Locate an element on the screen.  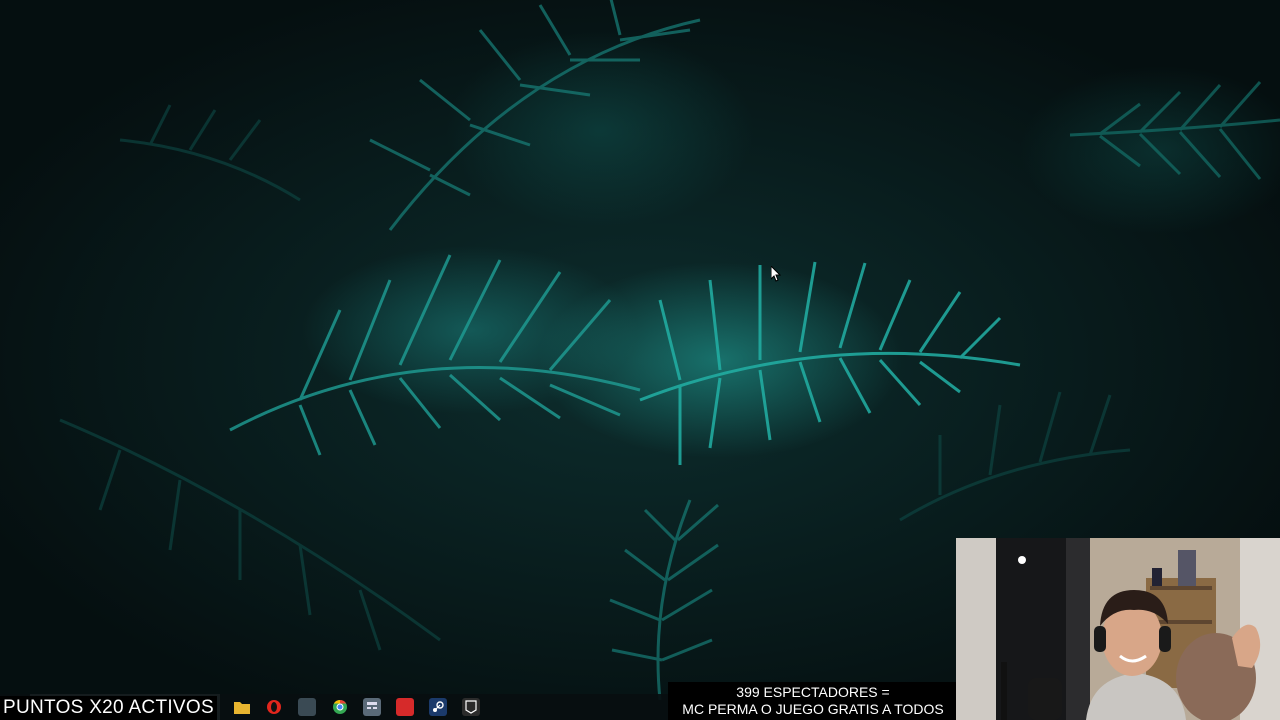
viewers-count-text: 399 ESPECTADORES = is located at coordinates (813, 692).